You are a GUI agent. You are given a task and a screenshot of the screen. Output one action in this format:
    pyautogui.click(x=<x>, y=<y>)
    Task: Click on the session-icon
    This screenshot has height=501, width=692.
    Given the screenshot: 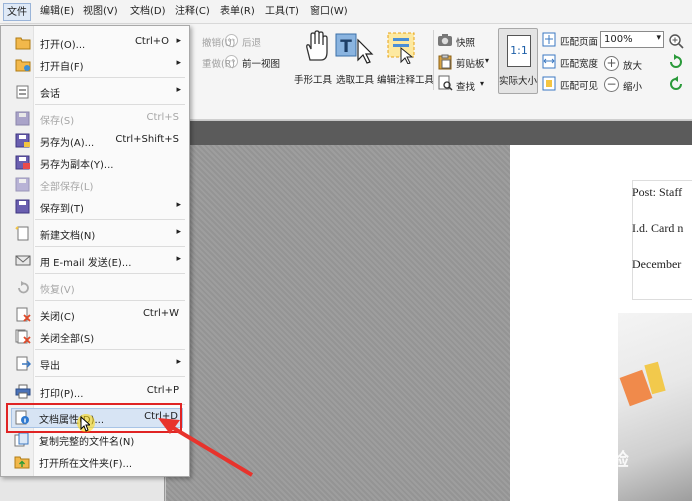 What is the action you would take?
    pyautogui.click(x=22, y=92)
    